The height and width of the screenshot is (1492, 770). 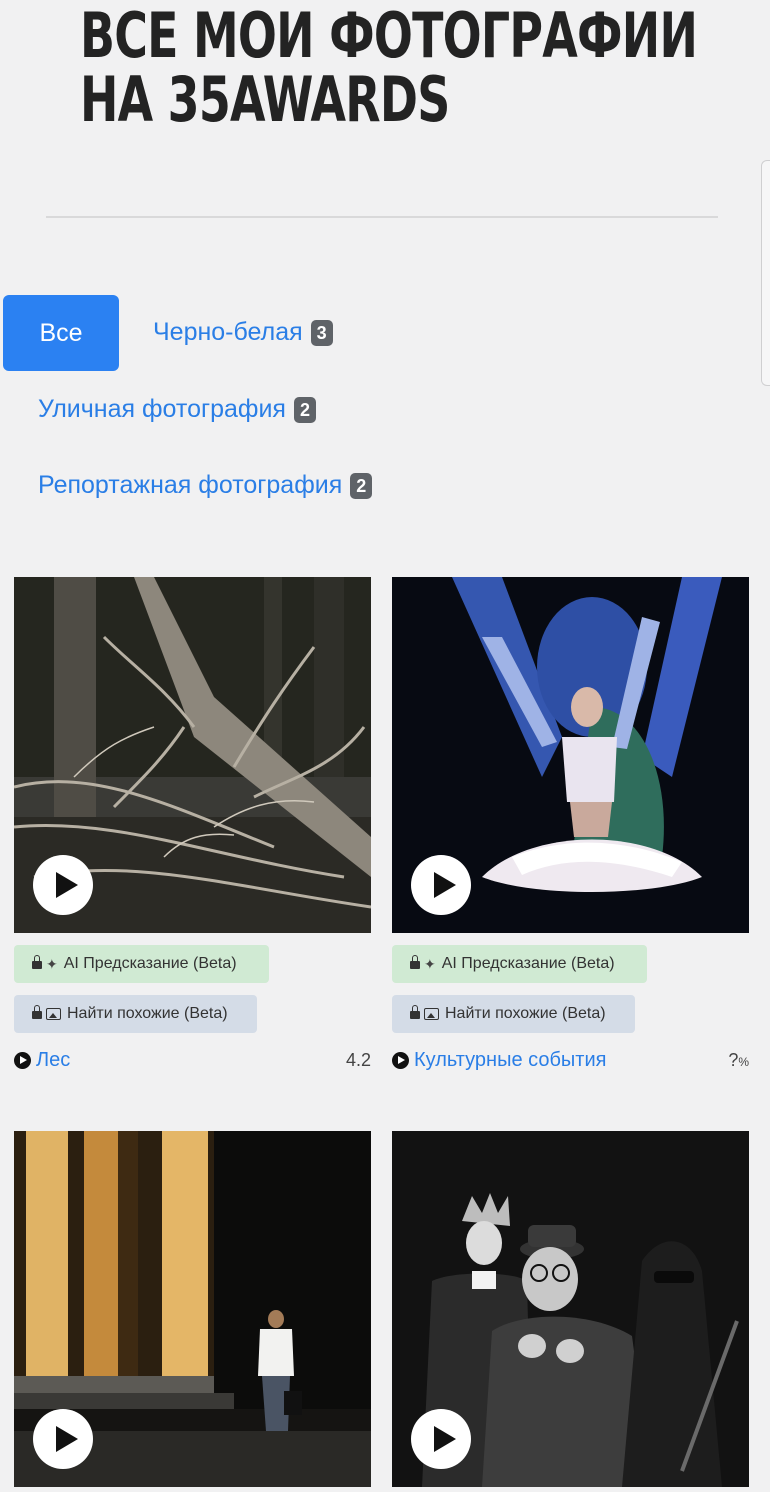 What do you see at coordinates (190, 485) in the screenshot?
I see `filter-label: Репортажная фотография` at bounding box center [190, 485].